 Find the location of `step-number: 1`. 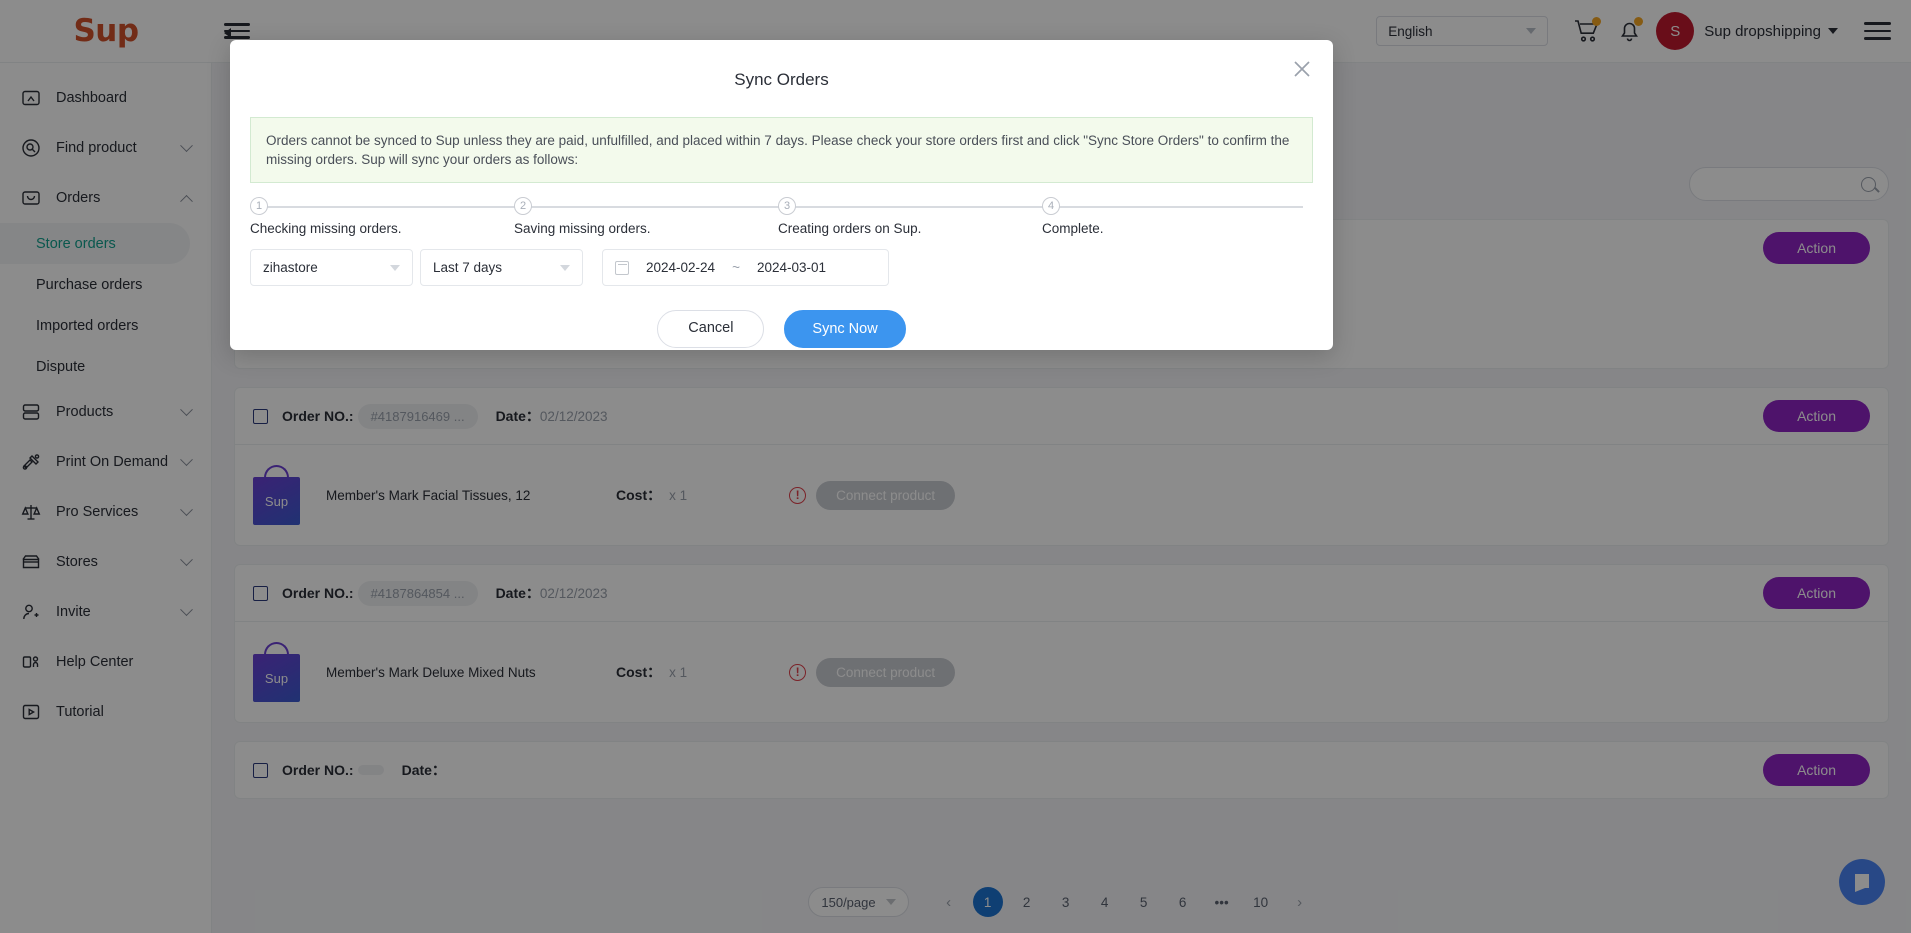

step-number: 1 is located at coordinates (259, 206).